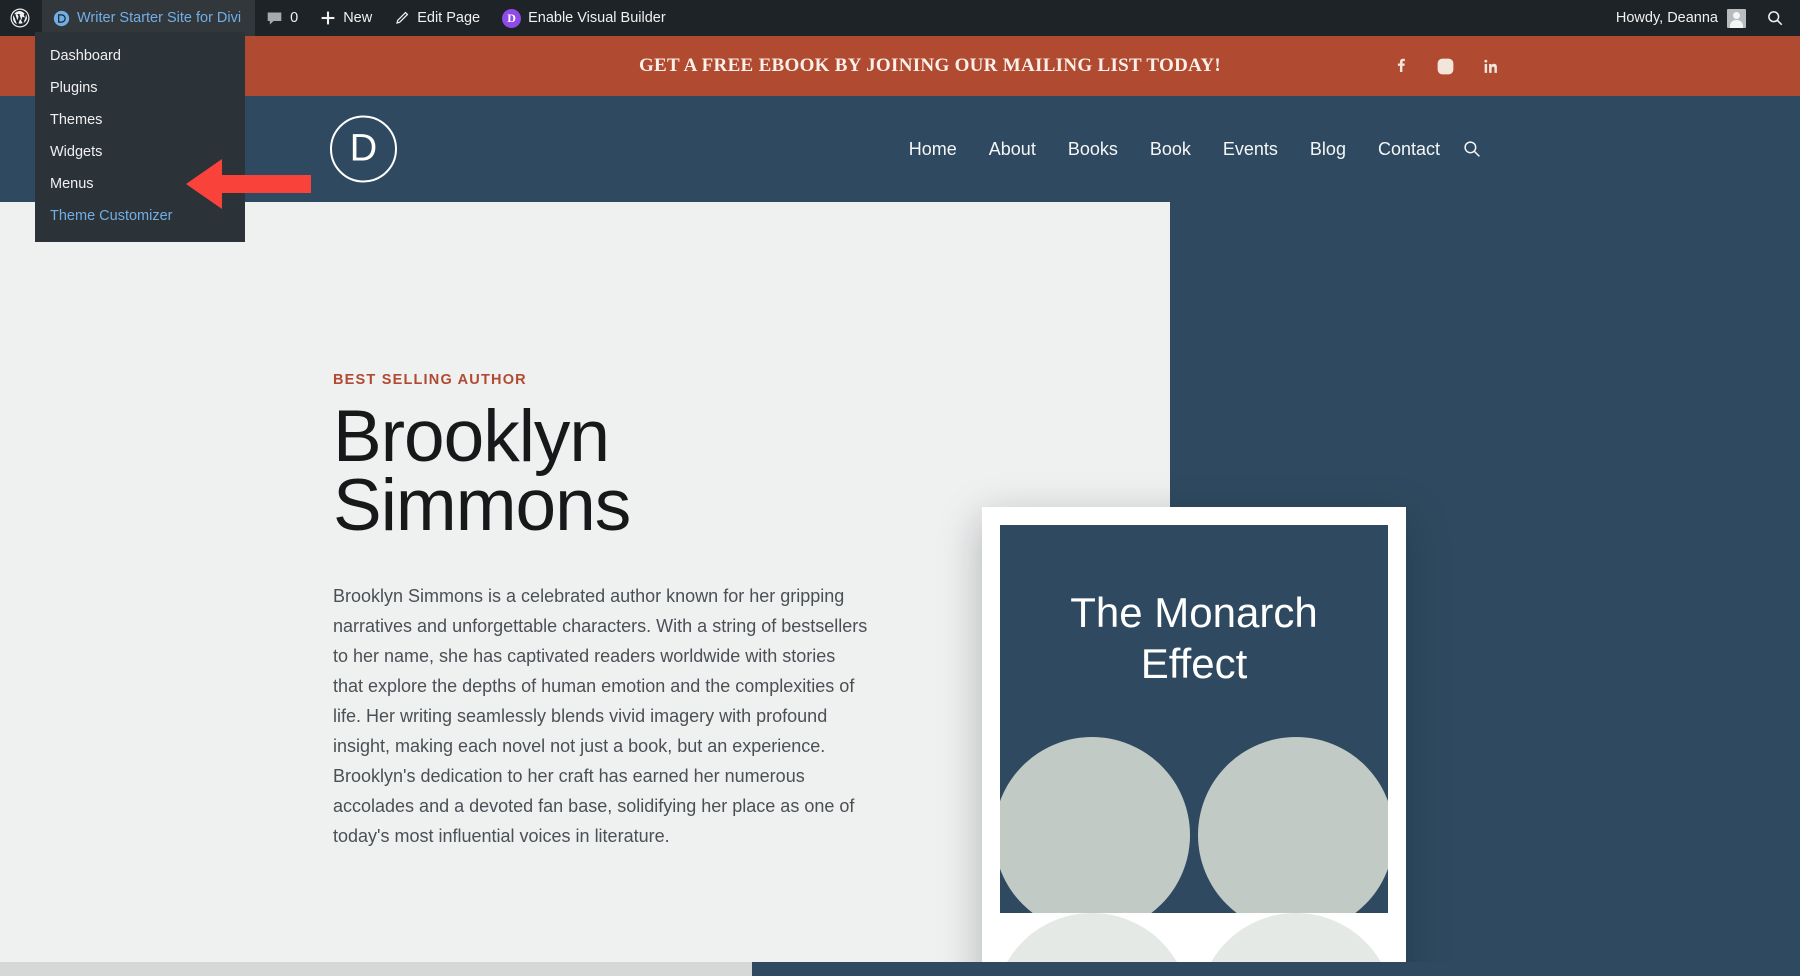 The image size is (1800, 976). Describe the element at coordinates (402, 18) in the screenshot. I see `pencil-icon` at that location.